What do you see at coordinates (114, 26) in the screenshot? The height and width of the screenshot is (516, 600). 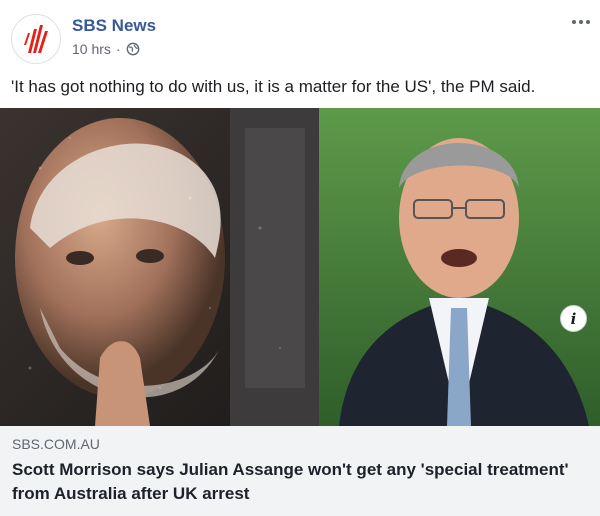 I see `page-name-link: SBS News` at bounding box center [114, 26].